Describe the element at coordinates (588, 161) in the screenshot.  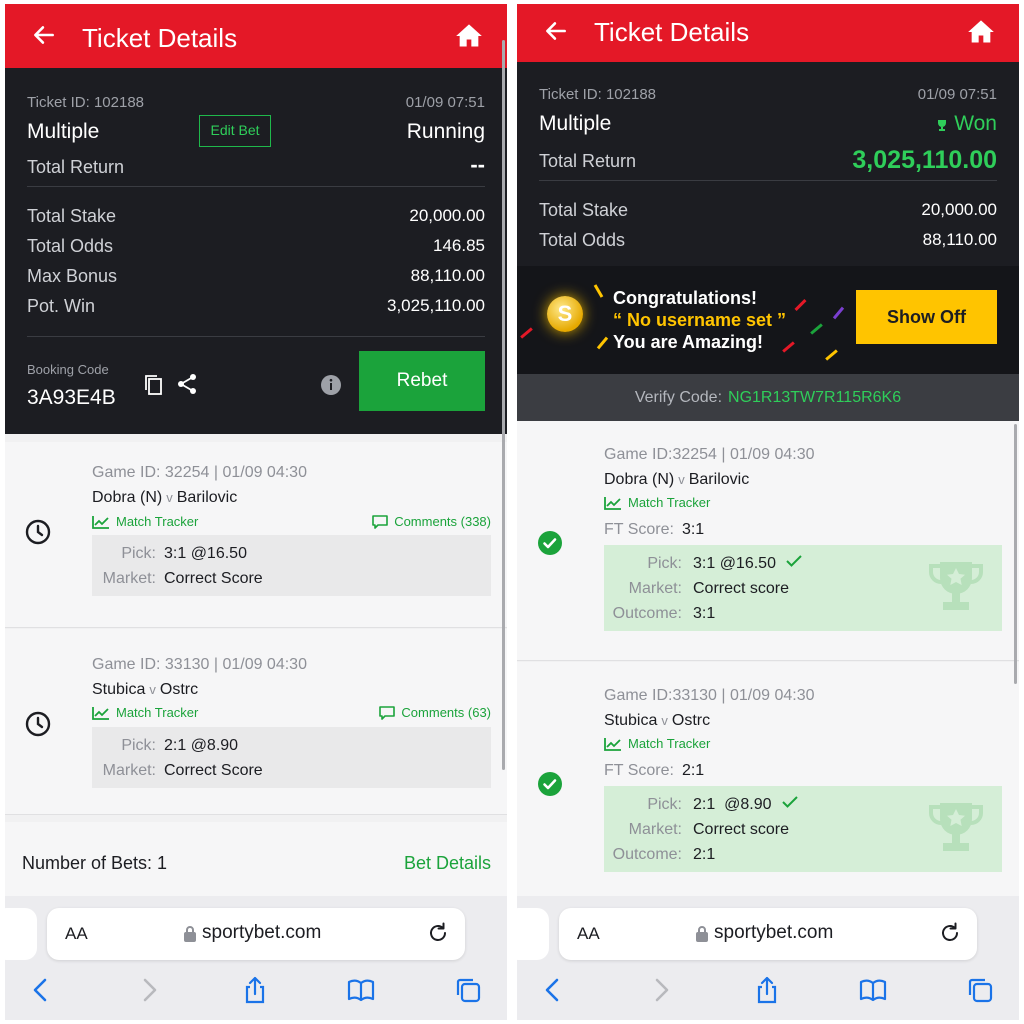
I see `total-return-label: Total Return` at that location.